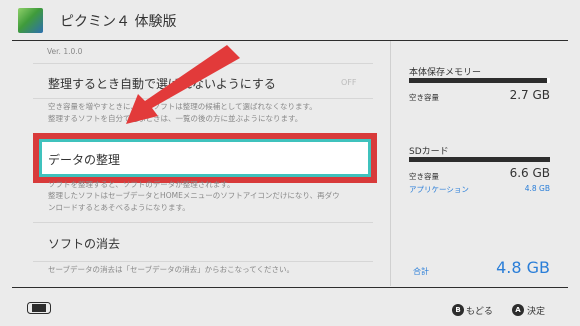 This screenshot has width=580, height=326. Describe the element at coordinates (84, 244) in the screenshot. I see `delete-software-label: ソフトの消去` at that location.